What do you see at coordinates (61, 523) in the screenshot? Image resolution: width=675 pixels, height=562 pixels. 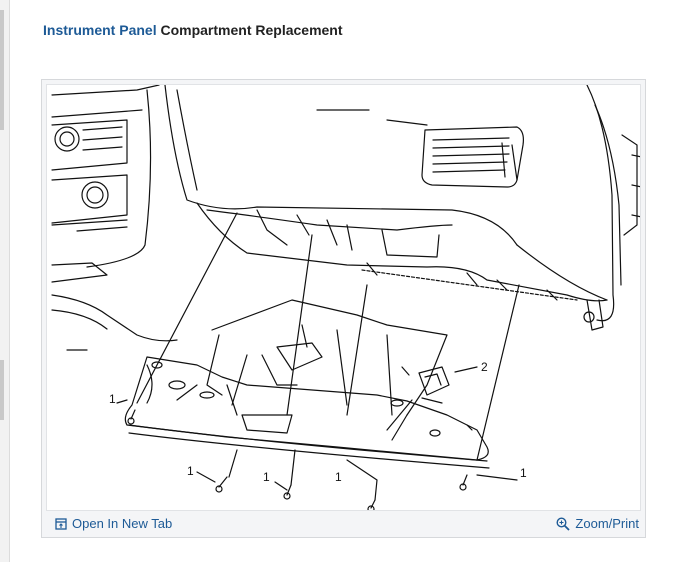 I see `open-tab-icon` at bounding box center [61, 523].